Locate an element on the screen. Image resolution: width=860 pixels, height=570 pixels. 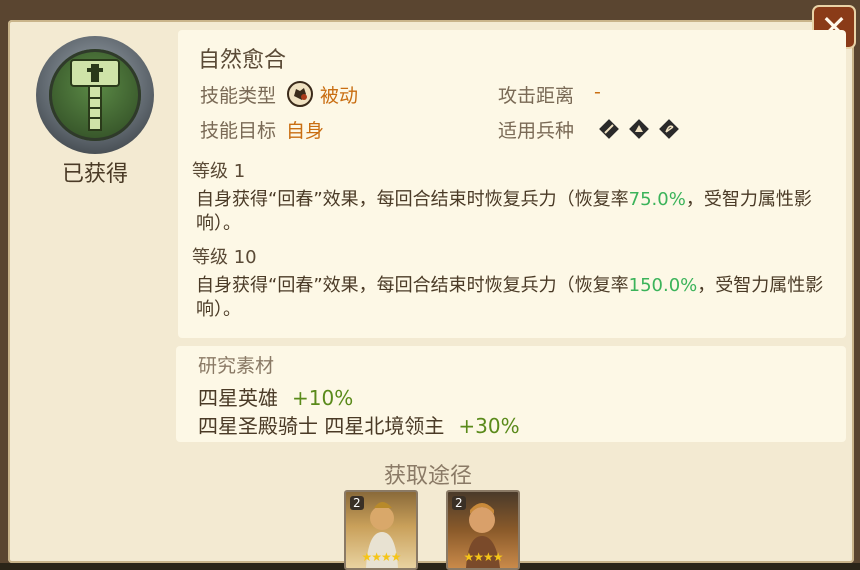
skill-icon-frame is located at coordinates (95, 95).